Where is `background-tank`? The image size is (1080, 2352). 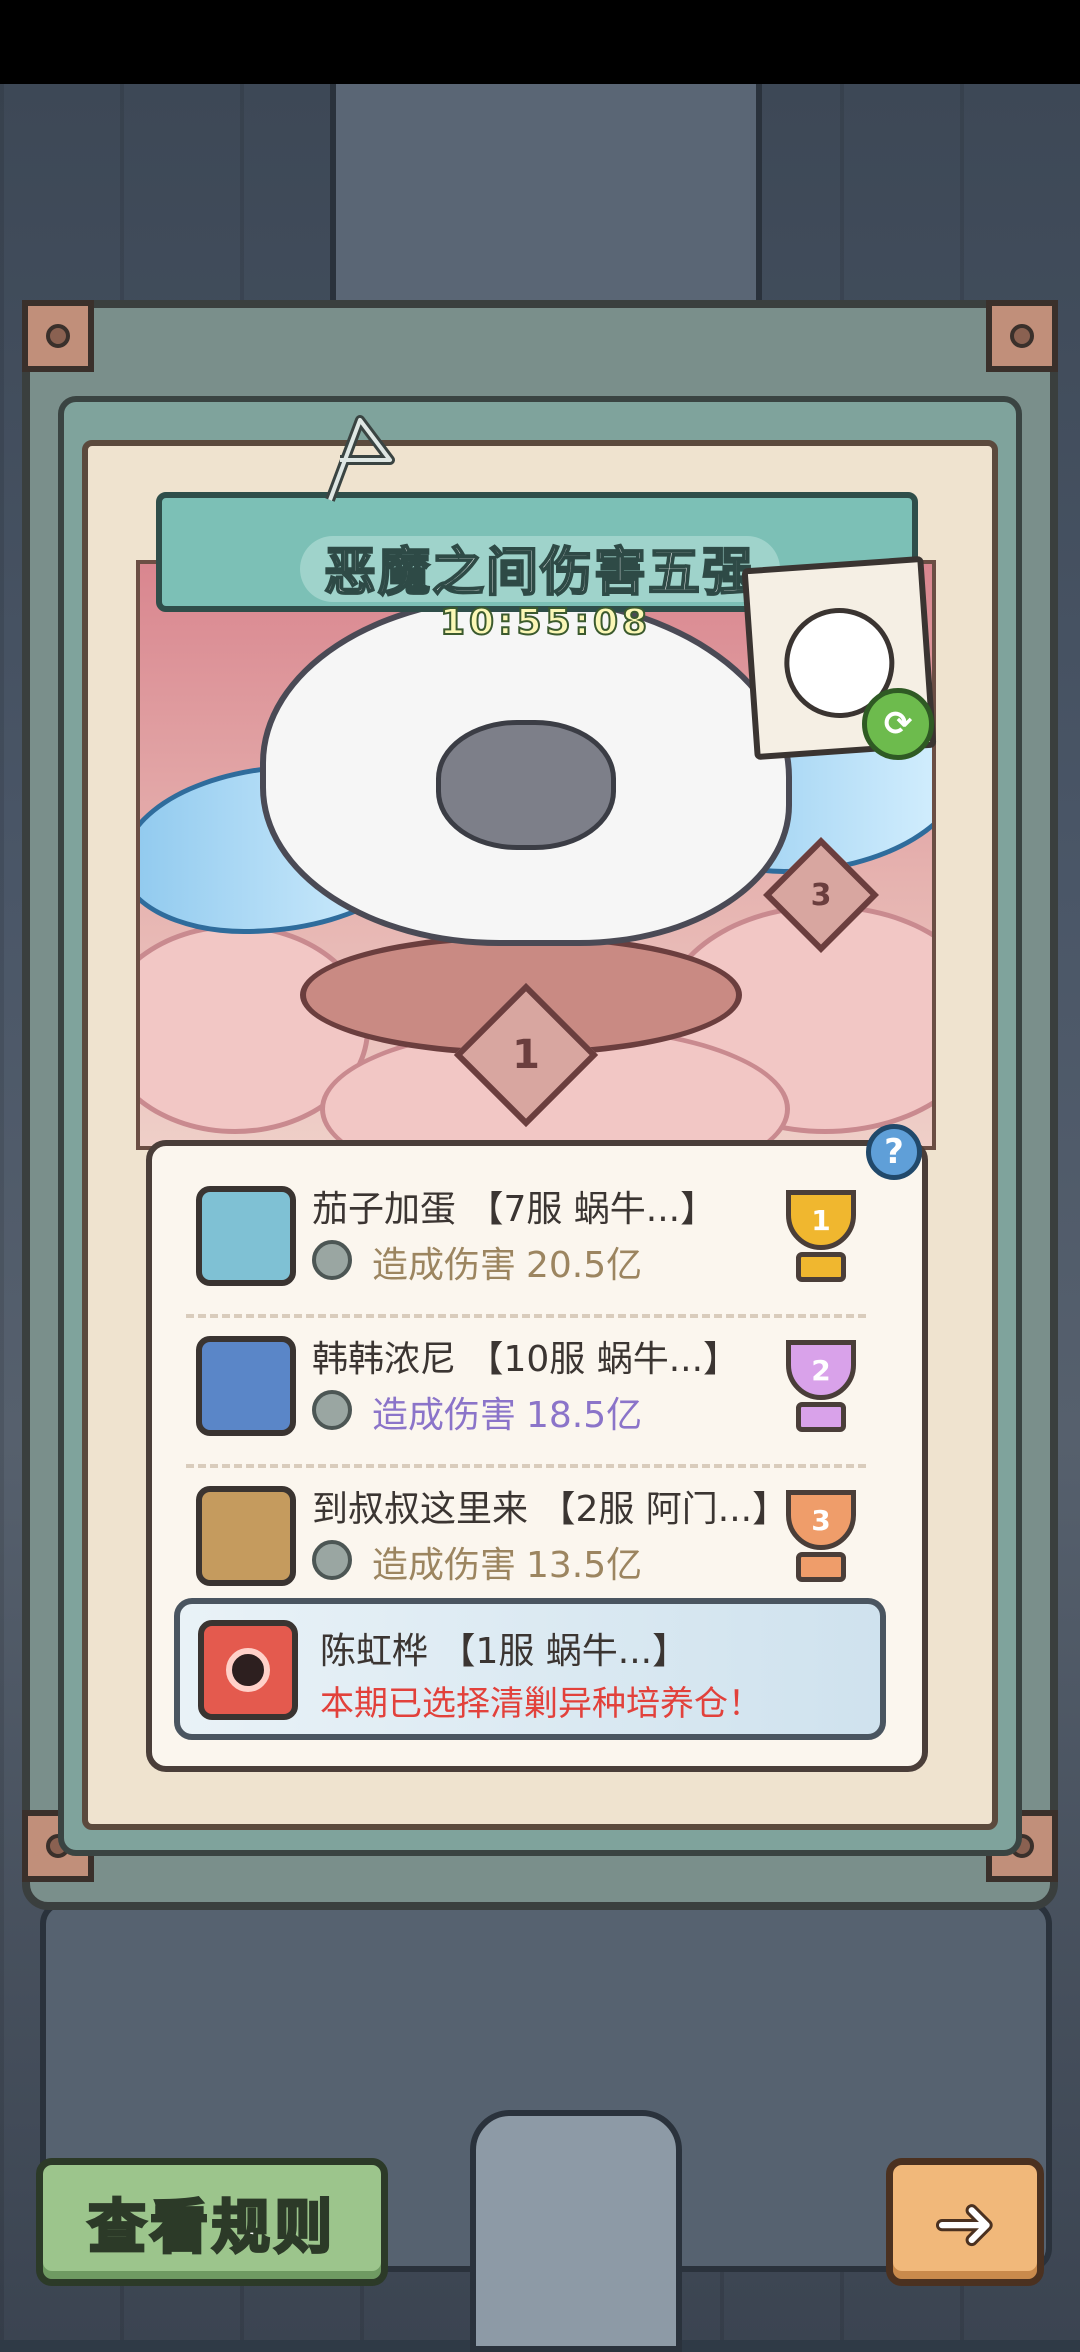
background-tank is located at coordinates (576, 2231).